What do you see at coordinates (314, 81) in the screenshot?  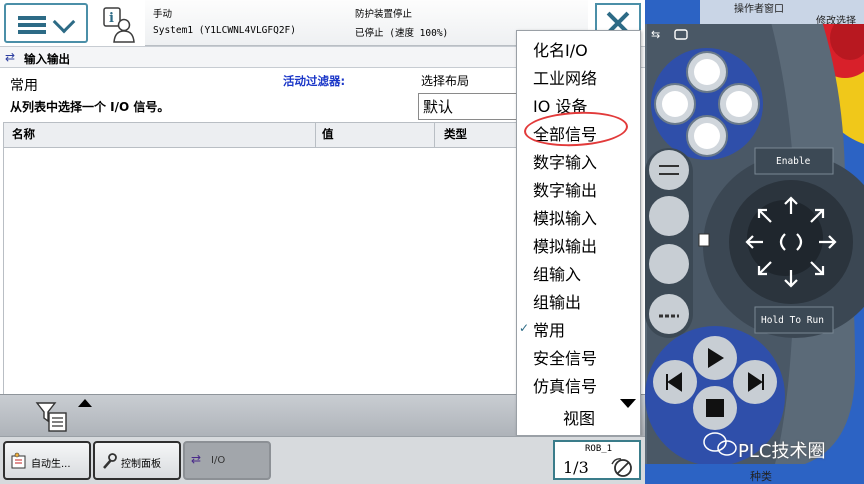 I see `active-filter-label: 活动过滤器:` at bounding box center [314, 81].